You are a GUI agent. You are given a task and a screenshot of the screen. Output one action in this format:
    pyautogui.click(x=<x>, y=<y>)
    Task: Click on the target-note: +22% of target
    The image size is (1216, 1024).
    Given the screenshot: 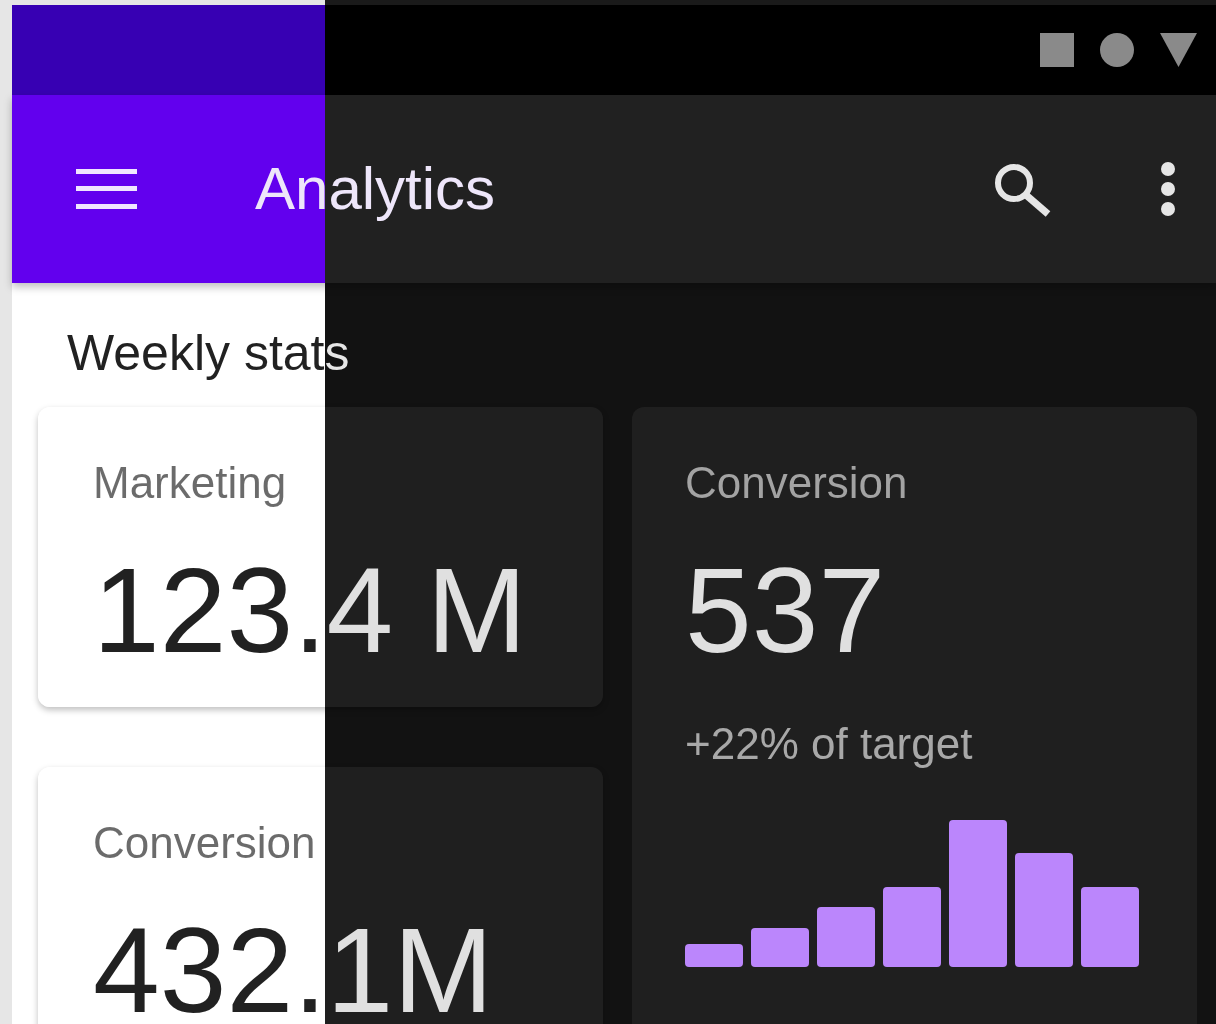 What is the action you would take?
    pyautogui.click(x=829, y=743)
    